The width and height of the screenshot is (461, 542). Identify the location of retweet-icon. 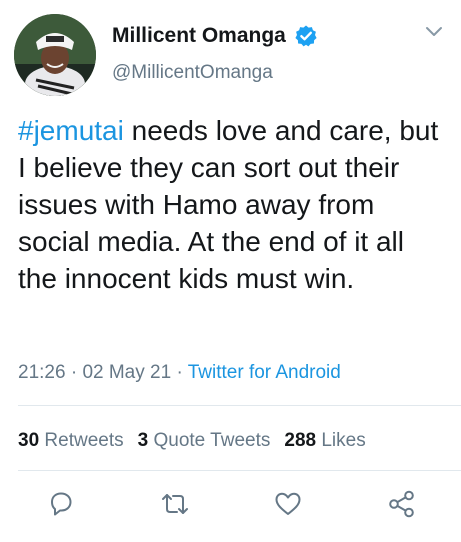
(175, 504).